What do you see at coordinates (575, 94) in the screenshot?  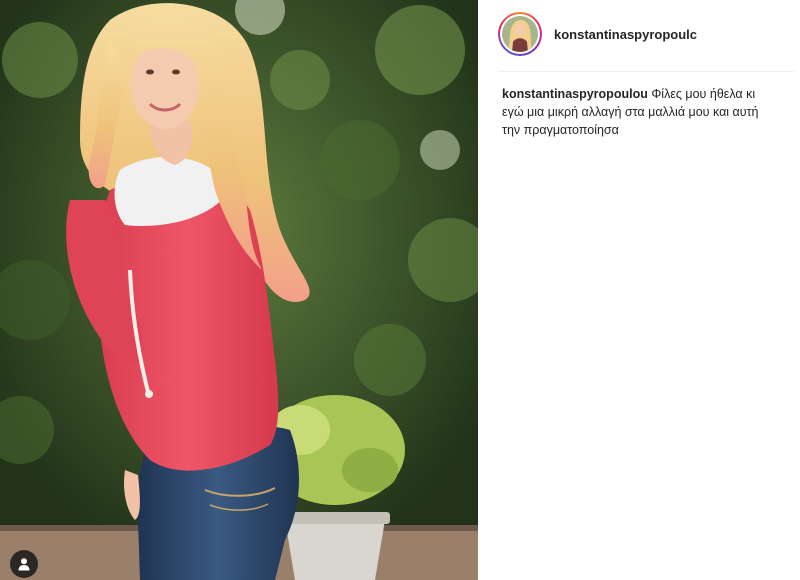 I see `caption-username: konstantinaspyropoulou` at bounding box center [575, 94].